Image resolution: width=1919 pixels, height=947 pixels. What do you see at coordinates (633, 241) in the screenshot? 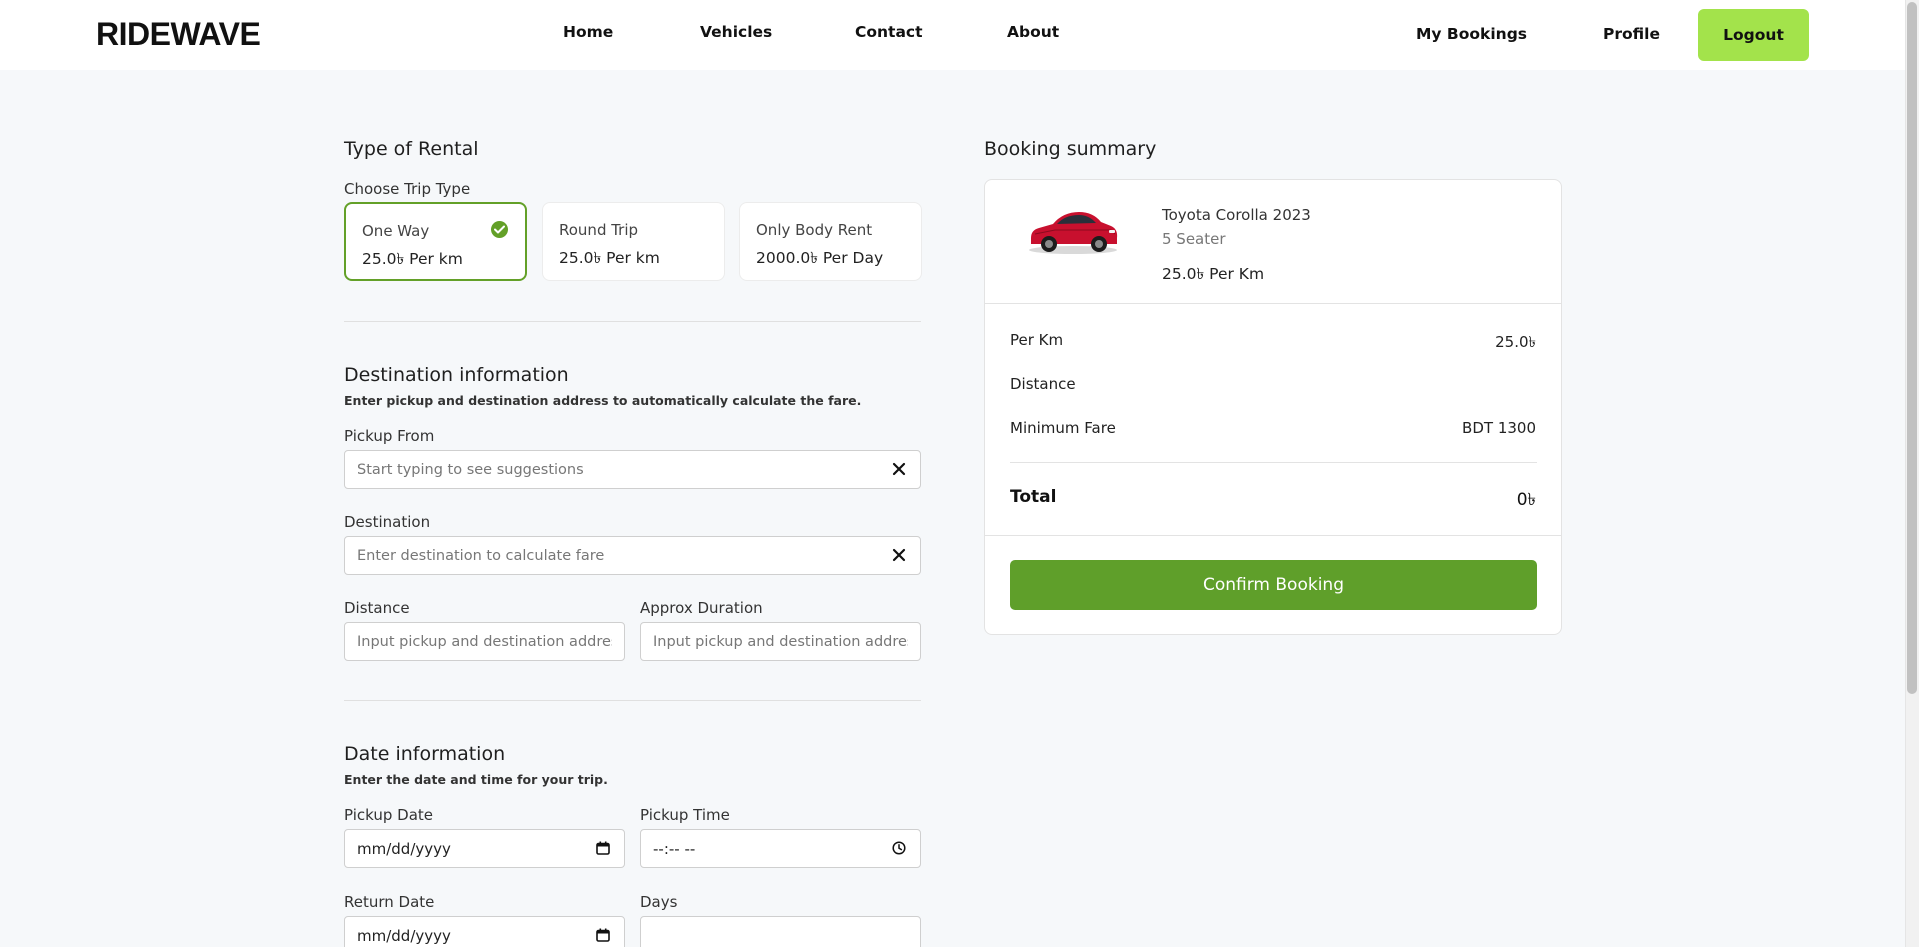
I see `trip-option-round-trip: Round Trip 25.0৳ Per km` at bounding box center [633, 241].